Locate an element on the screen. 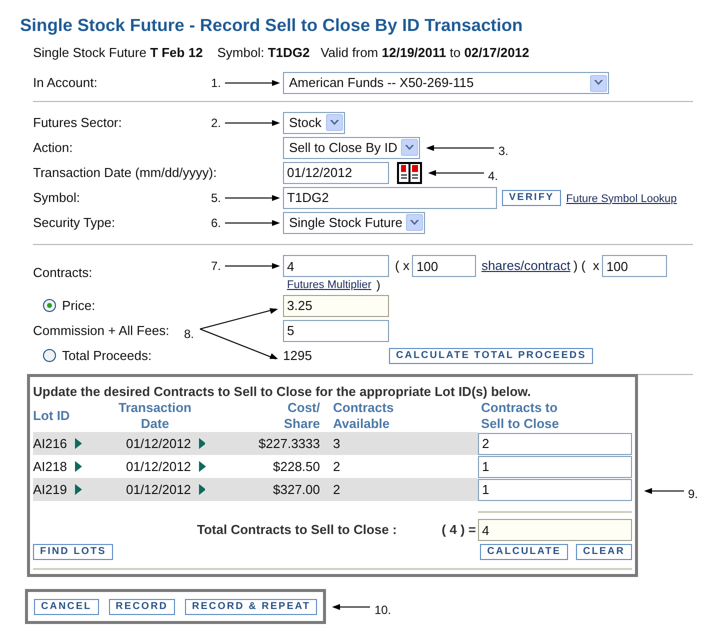 The width and height of the screenshot is (712, 639). action-button: RECORD & REPEAT is located at coordinates (251, 606).